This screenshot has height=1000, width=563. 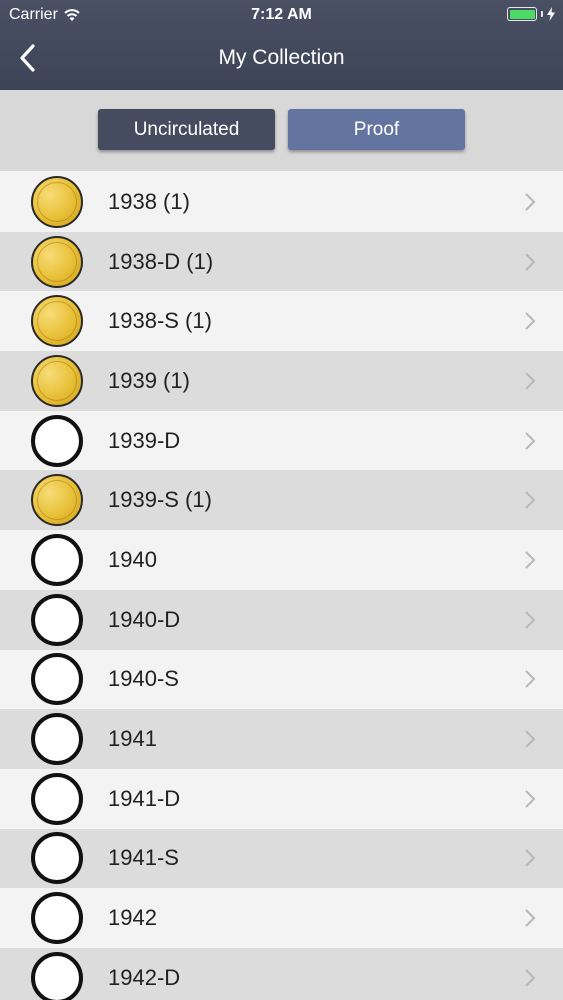 What do you see at coordinates (281, 440) in the screenshot?
I see `list-item: 1939-D` at bounding box center [281, 440].